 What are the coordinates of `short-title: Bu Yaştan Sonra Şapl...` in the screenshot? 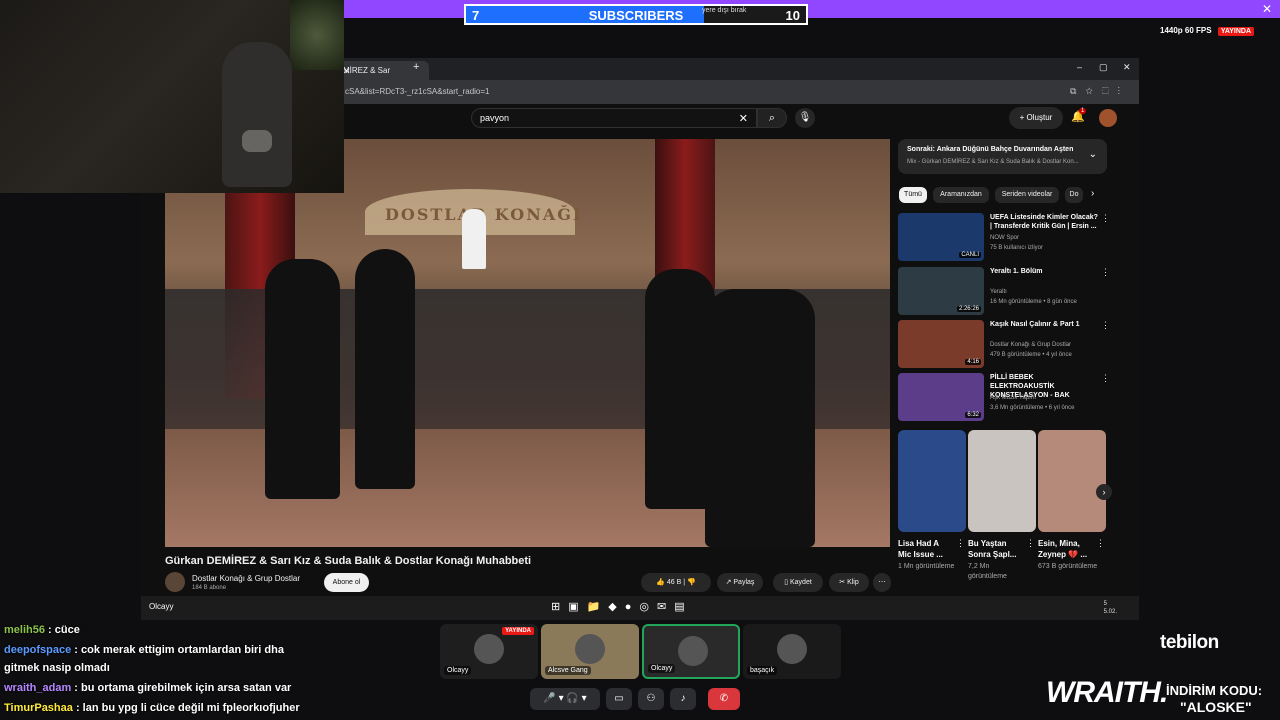 It's located at (996, 549).